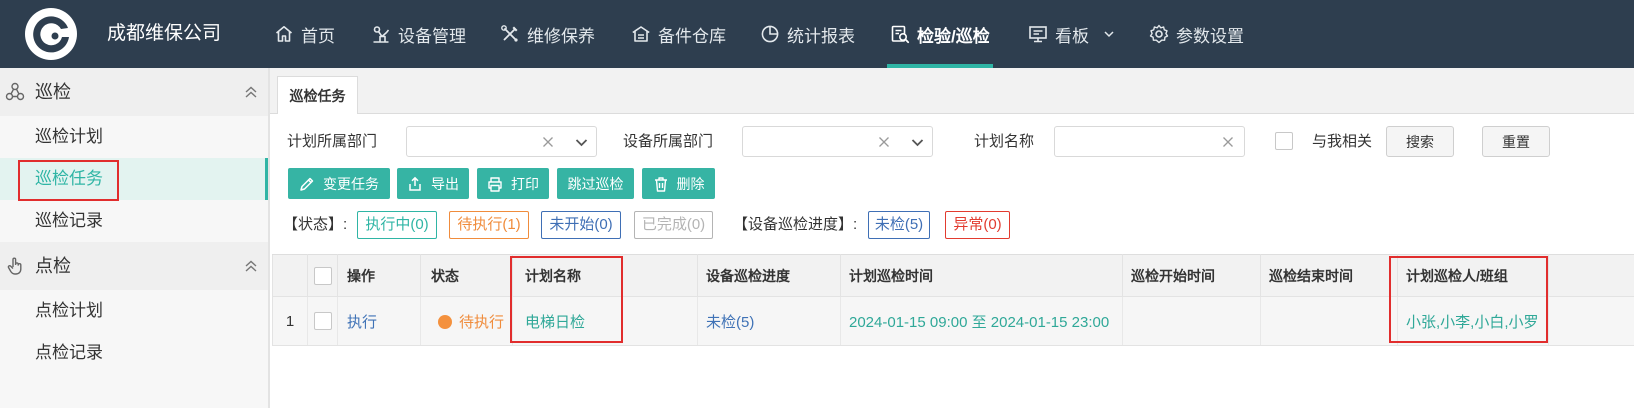 This screenshot has height=408, width=1634. What do you see at coordinates (1420, 141) in the screenshot?
I see `search-button: 搜索` at bounding box center [1420, 141].